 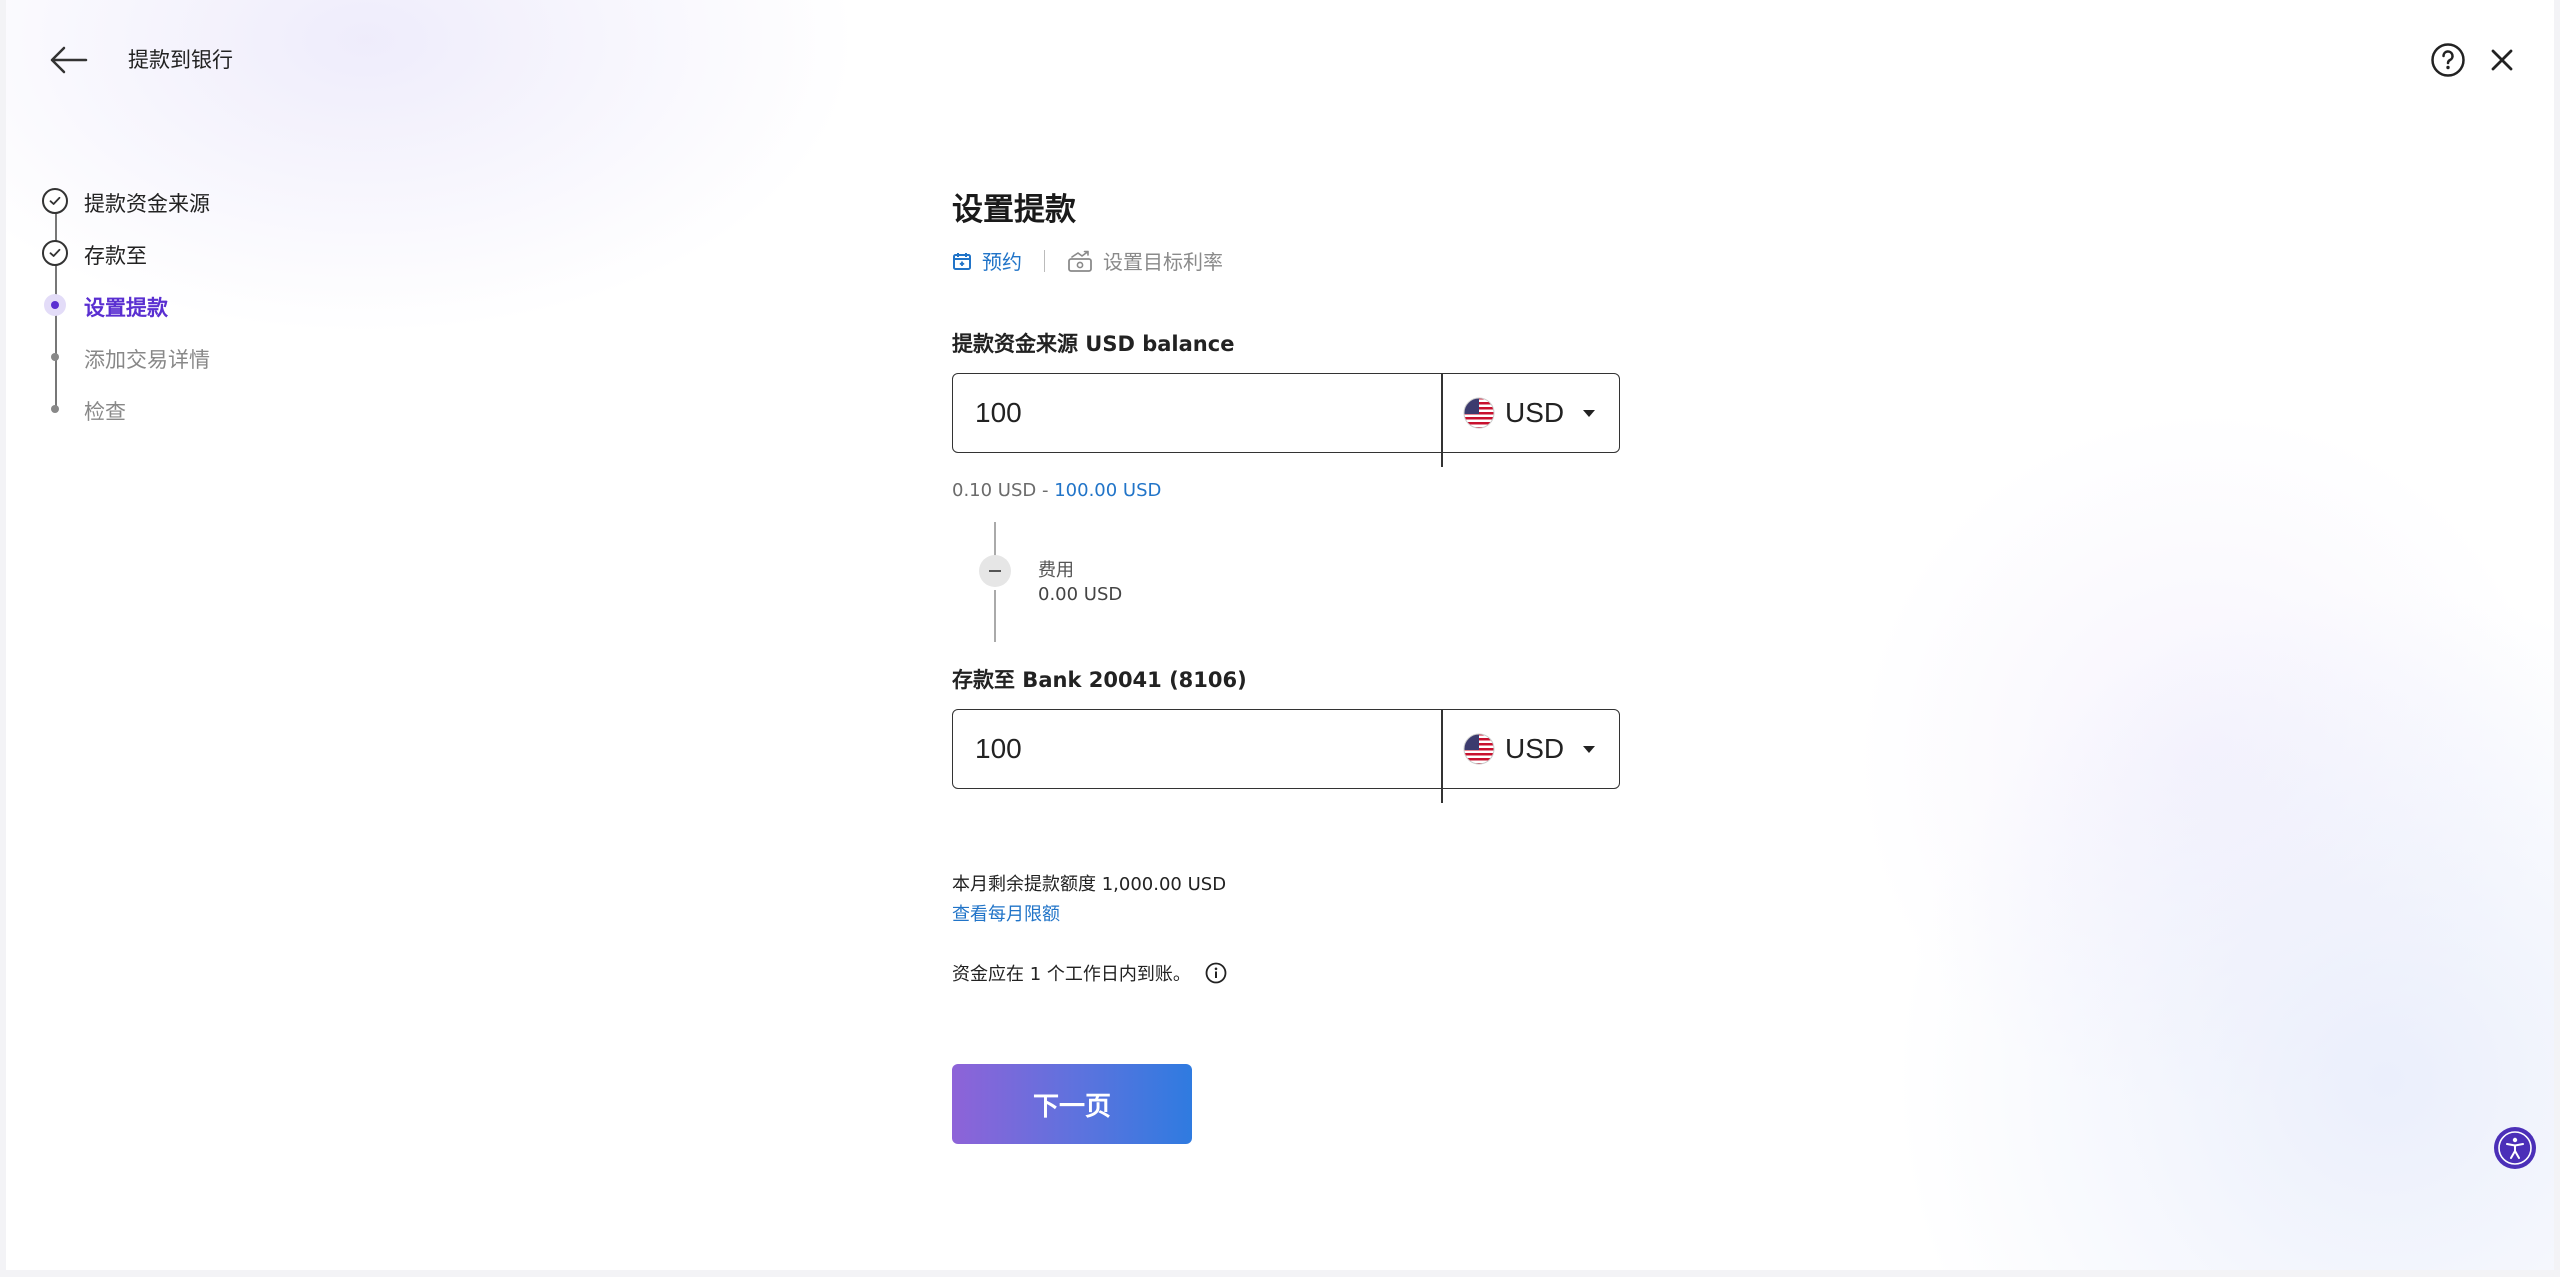 What do you see at coordinates (1089, 884) in the screenshot?
I see `monthly-limit-text: 本月剩余提款额度 1,000.00 USD` at bounding box center [1089, 884].